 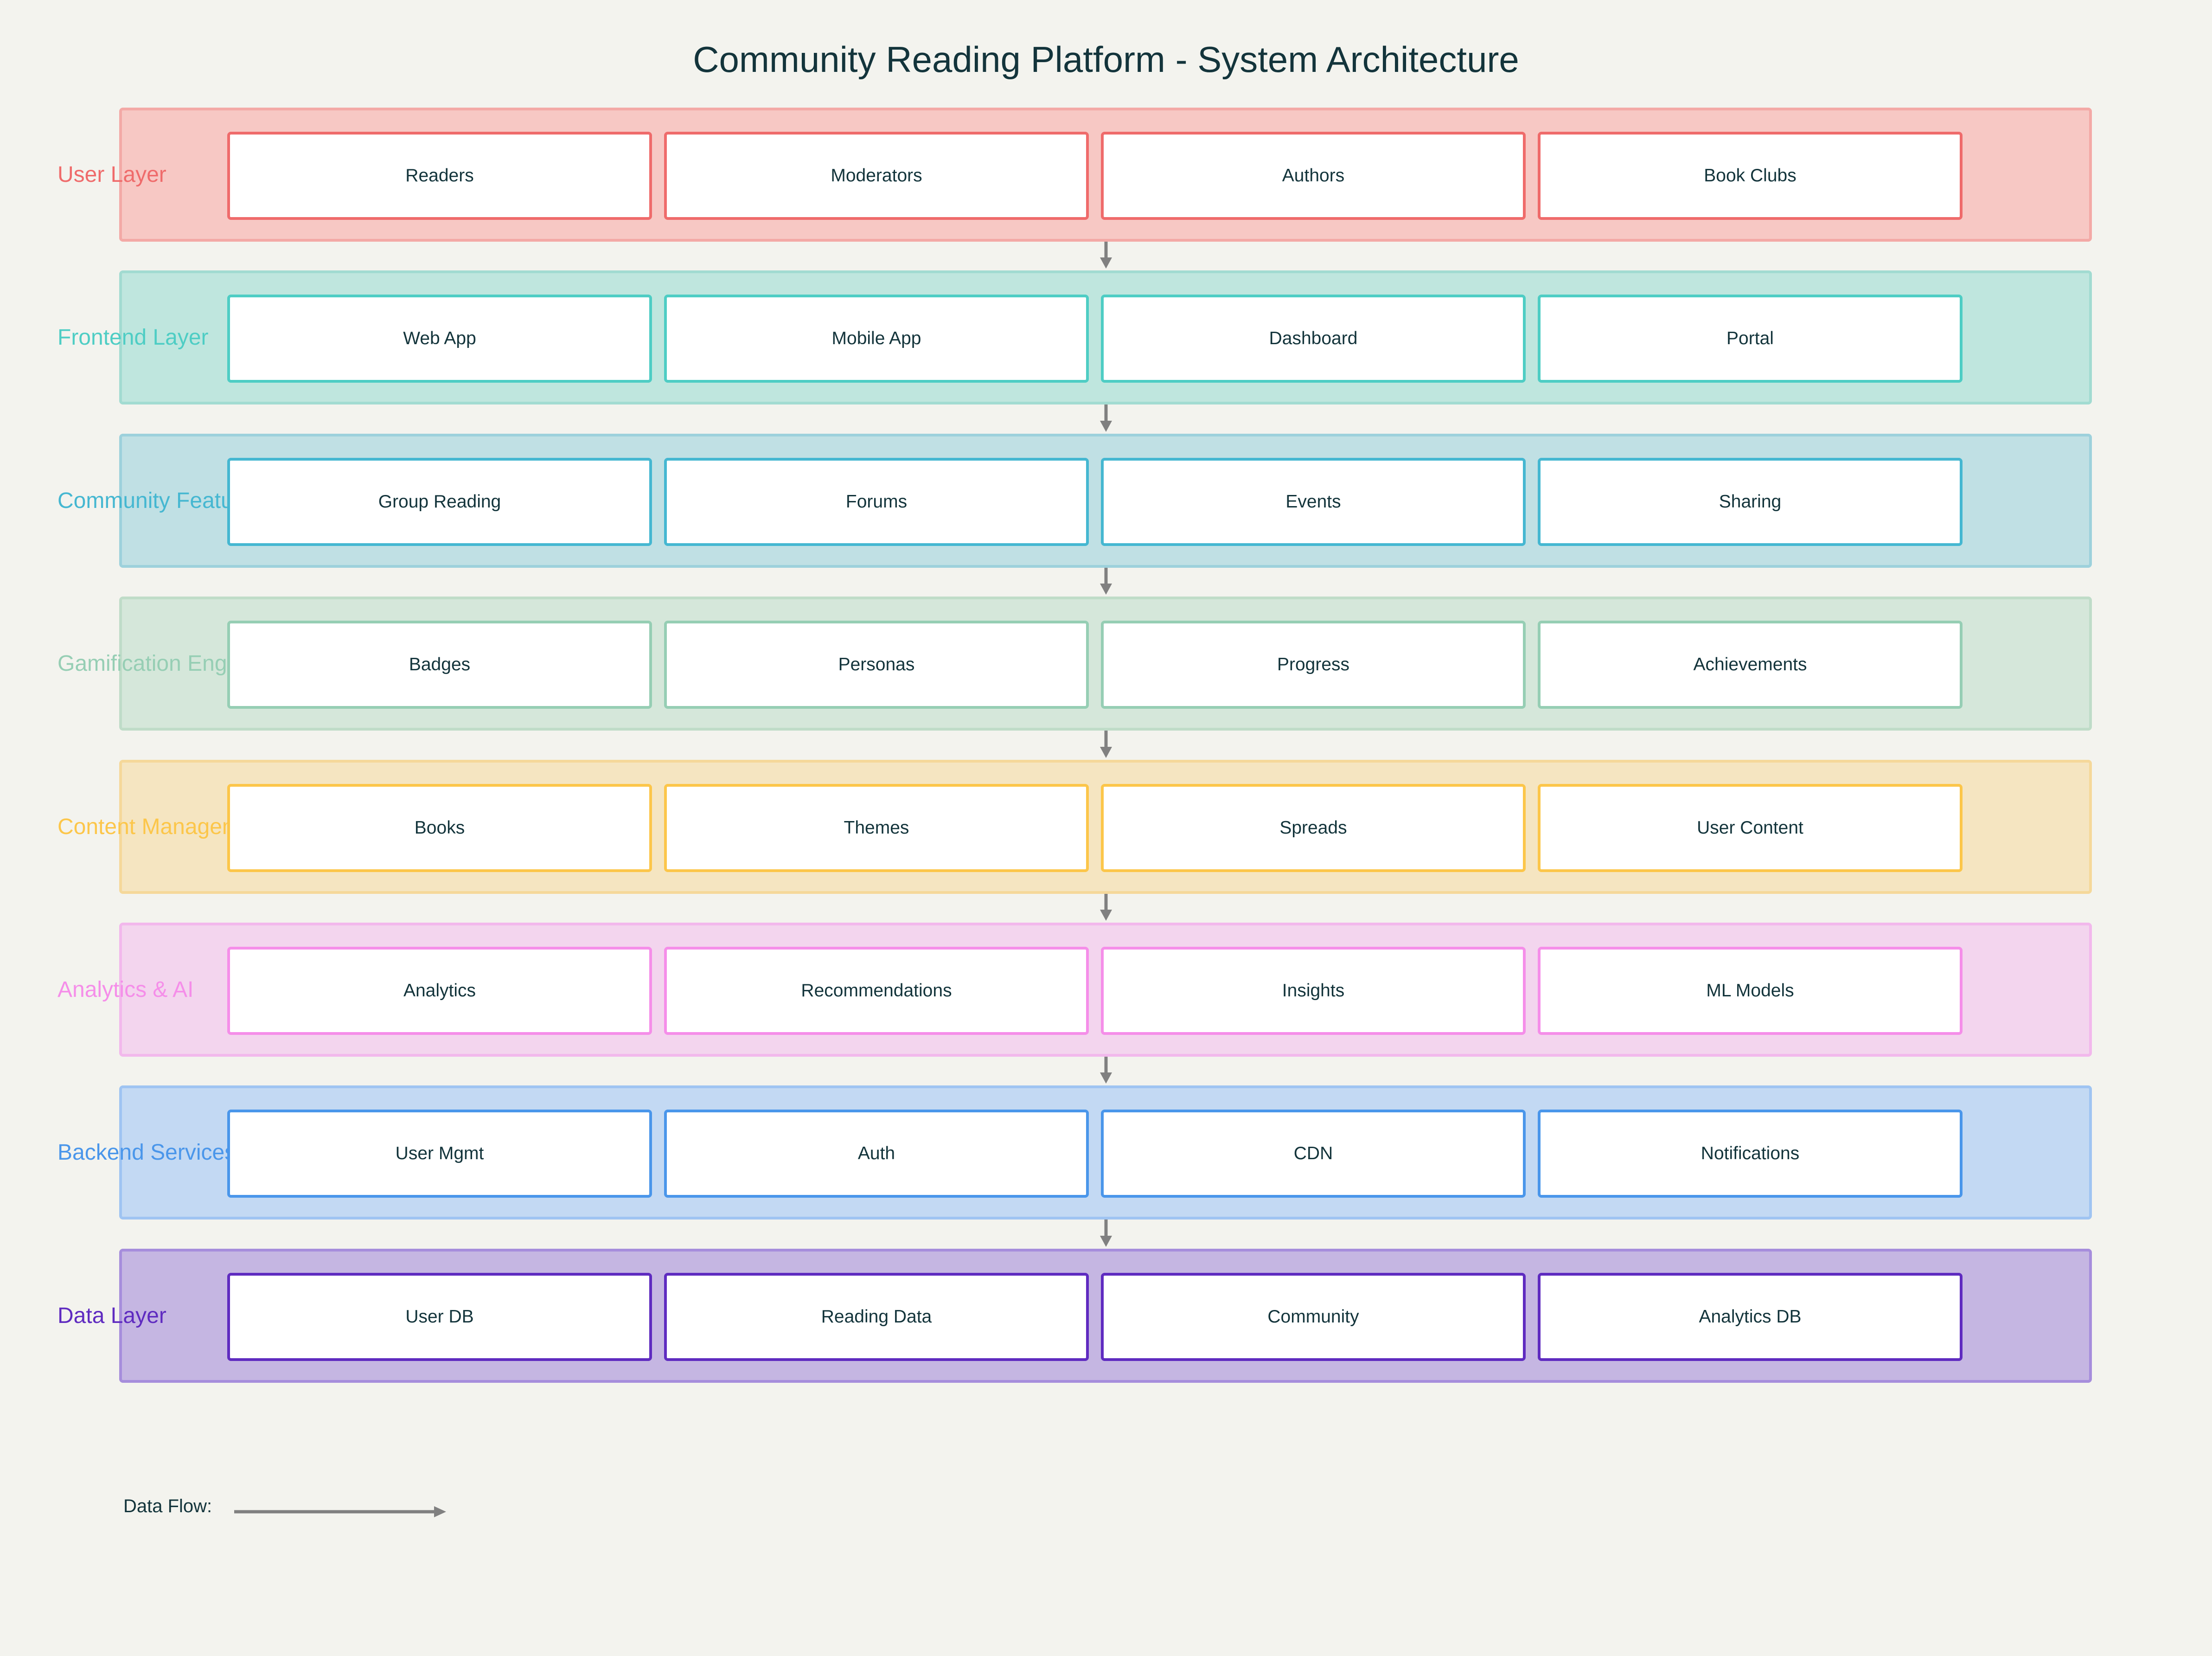 I want to click on component-box: Web App, so click(x=439, y=339).